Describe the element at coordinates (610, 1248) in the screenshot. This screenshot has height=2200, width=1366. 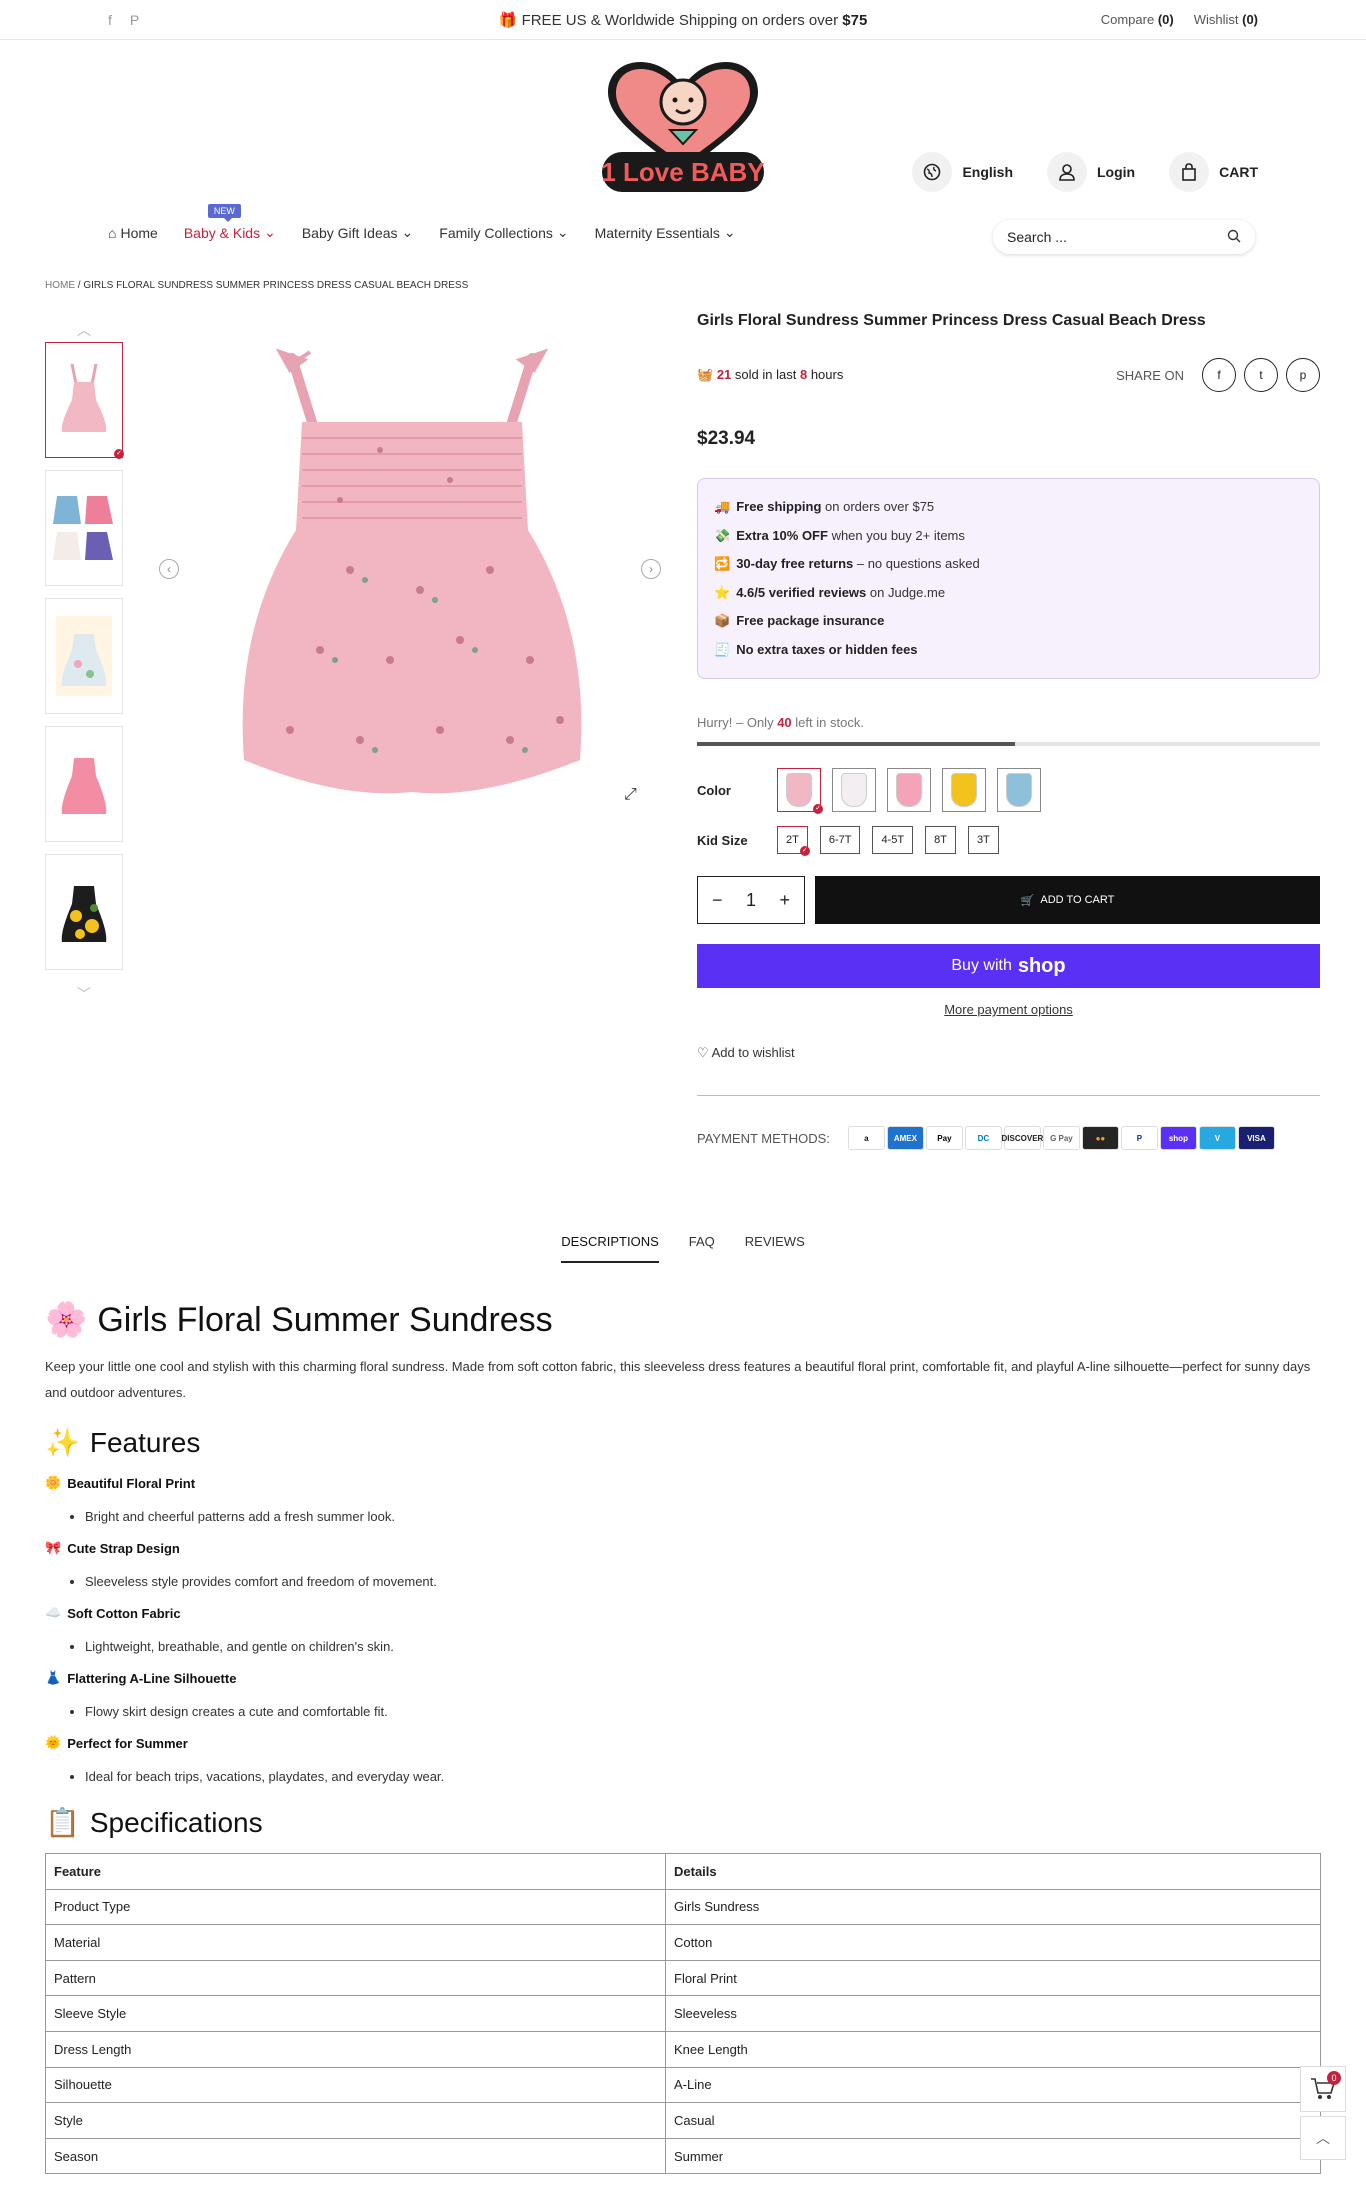
I see `tab-descriptions: DESCRIPTIONS` at that location.